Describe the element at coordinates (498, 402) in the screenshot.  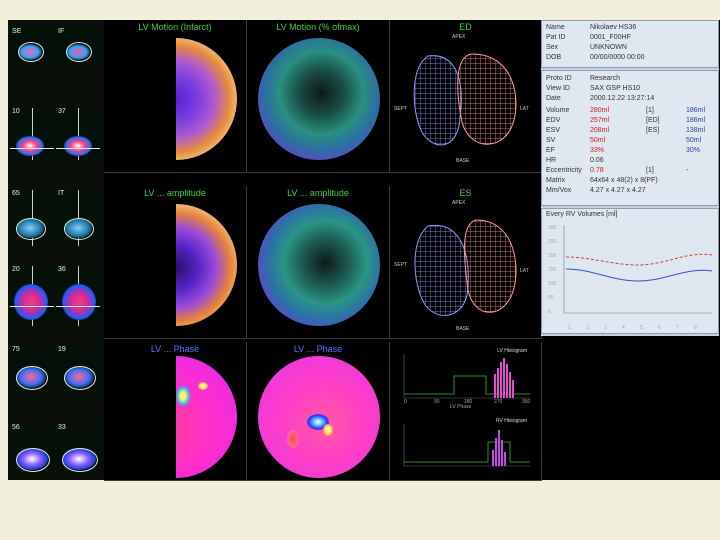
I see `histogram-tick: 270` at that location.